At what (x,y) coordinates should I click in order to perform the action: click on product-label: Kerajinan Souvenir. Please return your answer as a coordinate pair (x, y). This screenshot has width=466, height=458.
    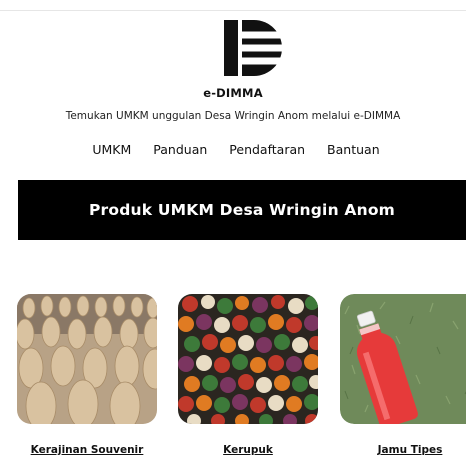
    Looking at the image, I should click on (87, 450).